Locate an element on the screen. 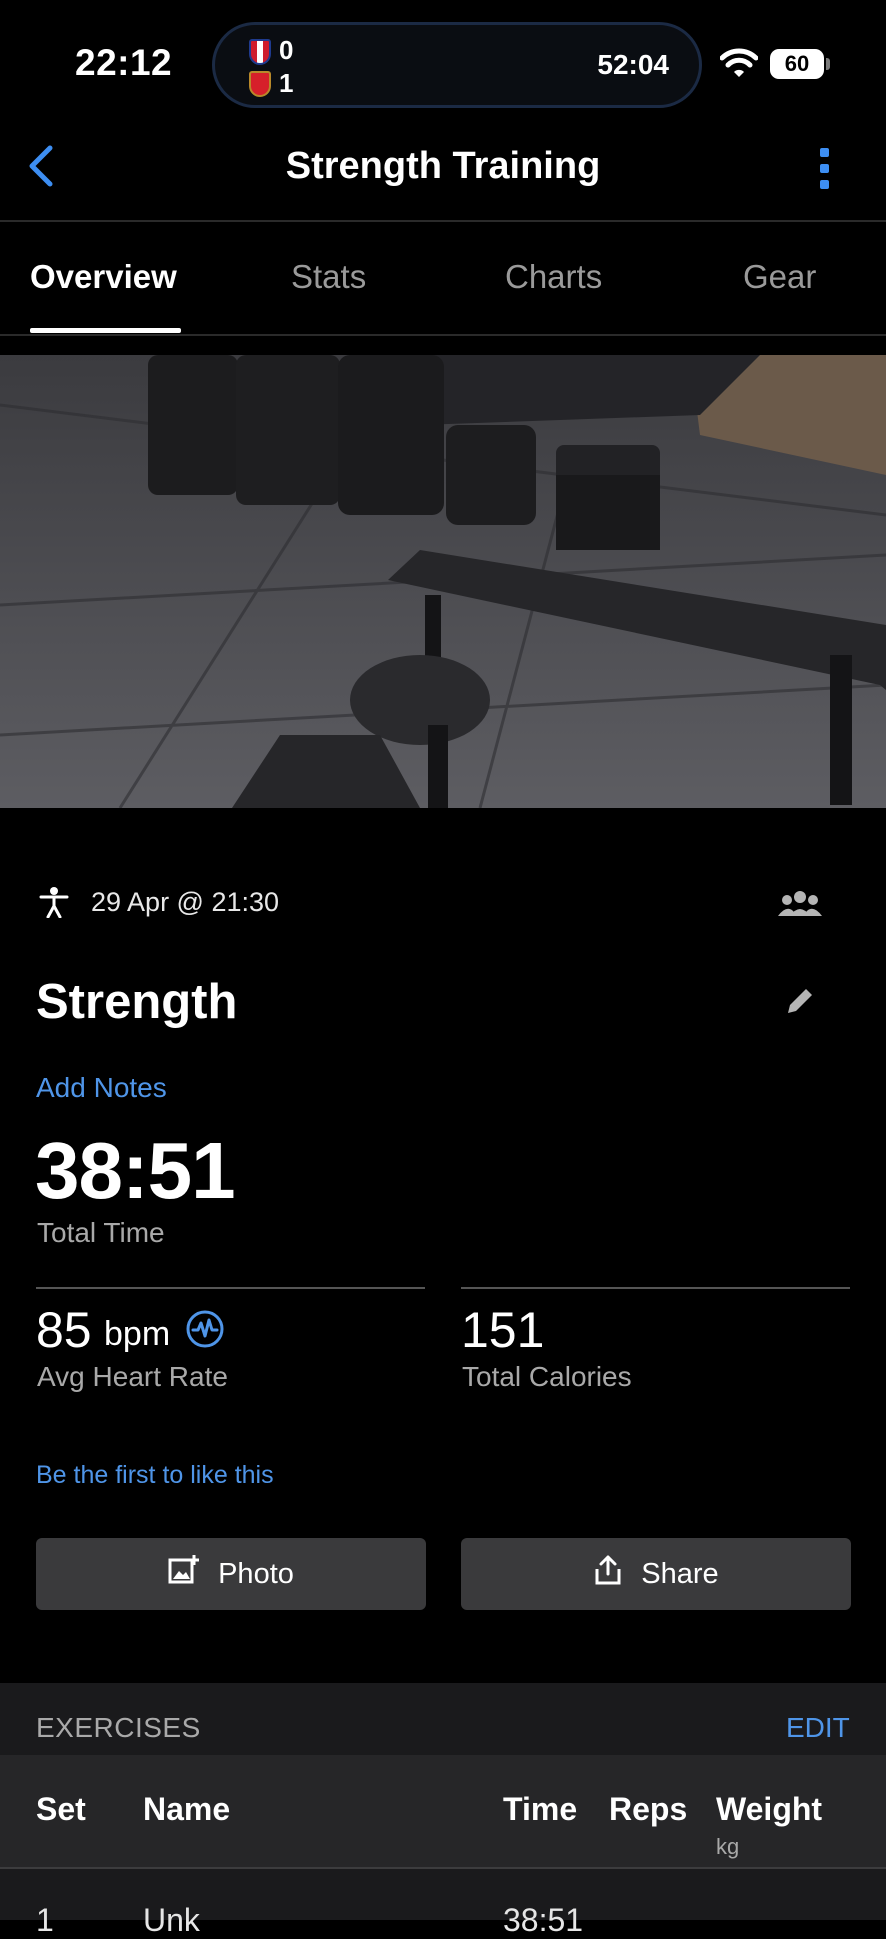  exercises-edit-button: EDIT is located at coordinates (818, 1728).